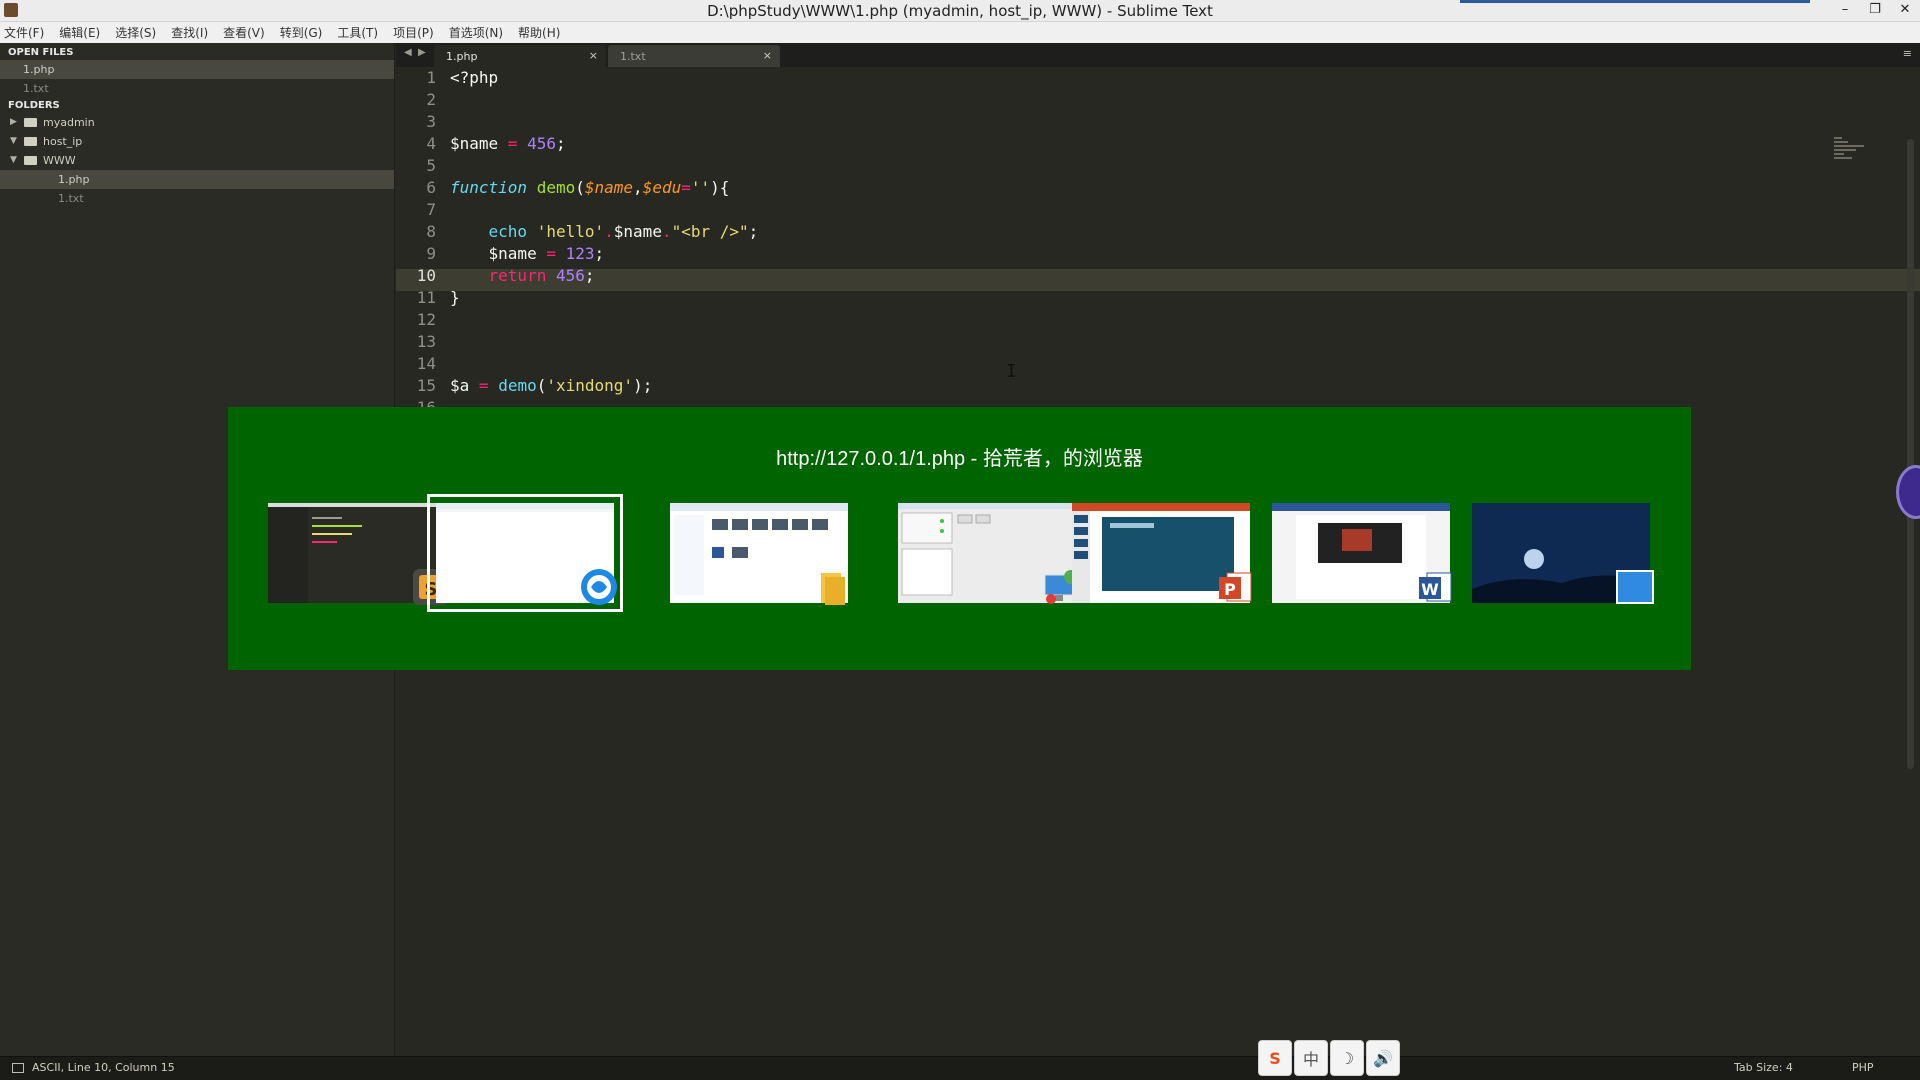 This screenshot has height=1080, width=1920. What do you see at coordinates (539, 32) in the screenshot?
I see `menu-help: 帮助(H)` at bounding box center [539, 32].